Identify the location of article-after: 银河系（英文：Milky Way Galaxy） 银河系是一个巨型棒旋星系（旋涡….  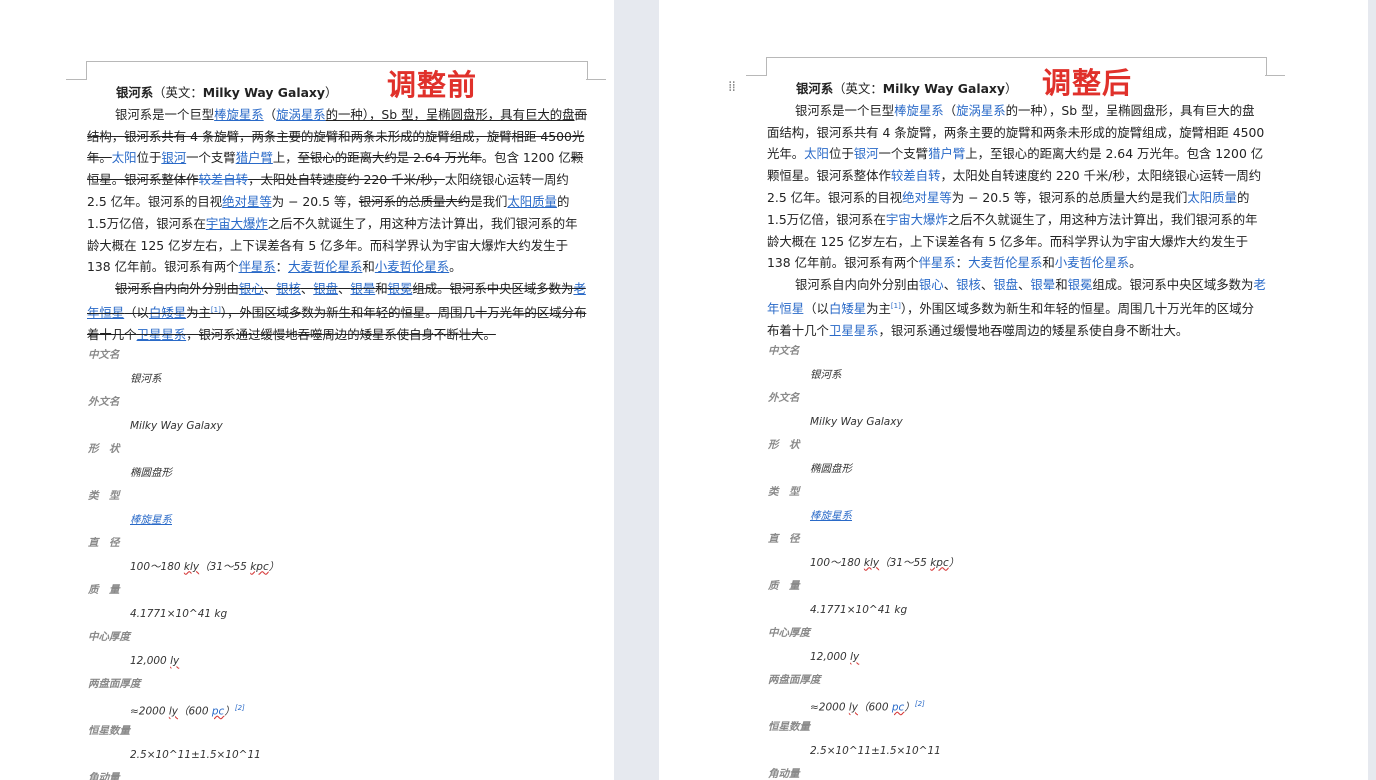
(1016, 210).